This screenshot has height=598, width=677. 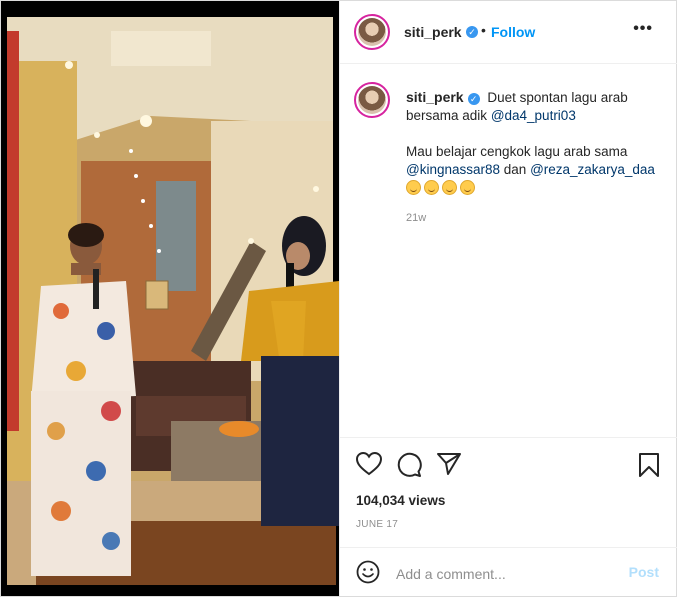 What do you see at coordinates (409, 465) in the screenshot?
I see `comment-icon` at bounding box center [409, 465].